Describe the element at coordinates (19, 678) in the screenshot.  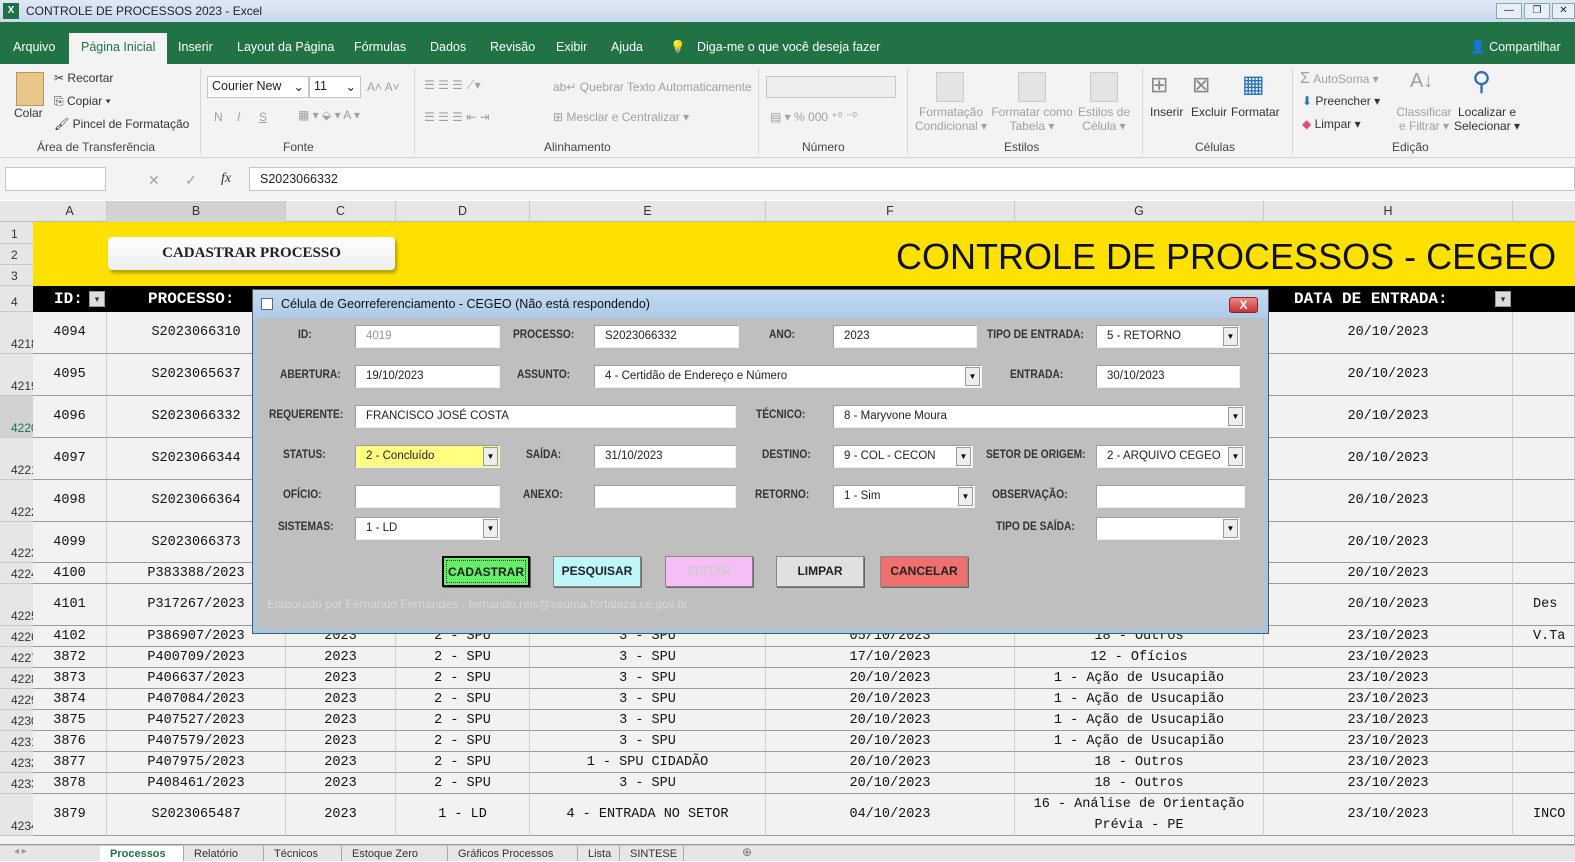
I see `row-header: 4228` at that location.